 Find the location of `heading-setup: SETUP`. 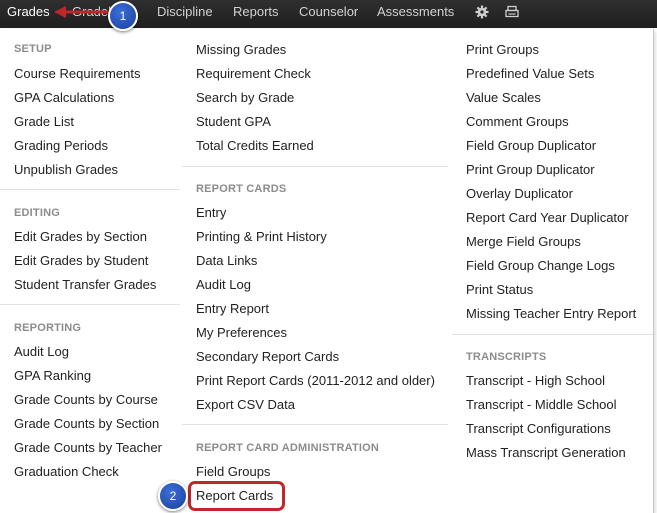

heading-setup: SETUP is located at coordinates (33, 49).